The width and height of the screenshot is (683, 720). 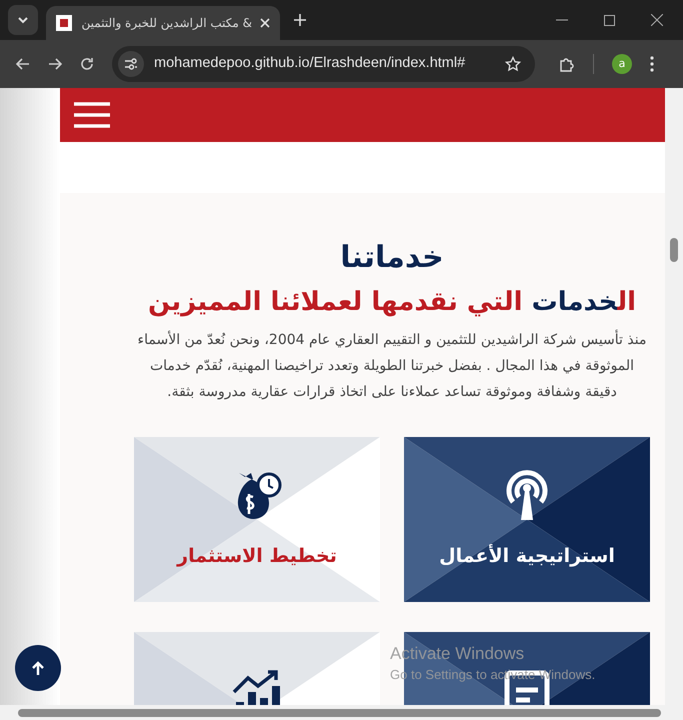 I want to click on url-text: mohamedepoo.github.io/Elrashdeen/index.html#, so click(x=310, y=64).